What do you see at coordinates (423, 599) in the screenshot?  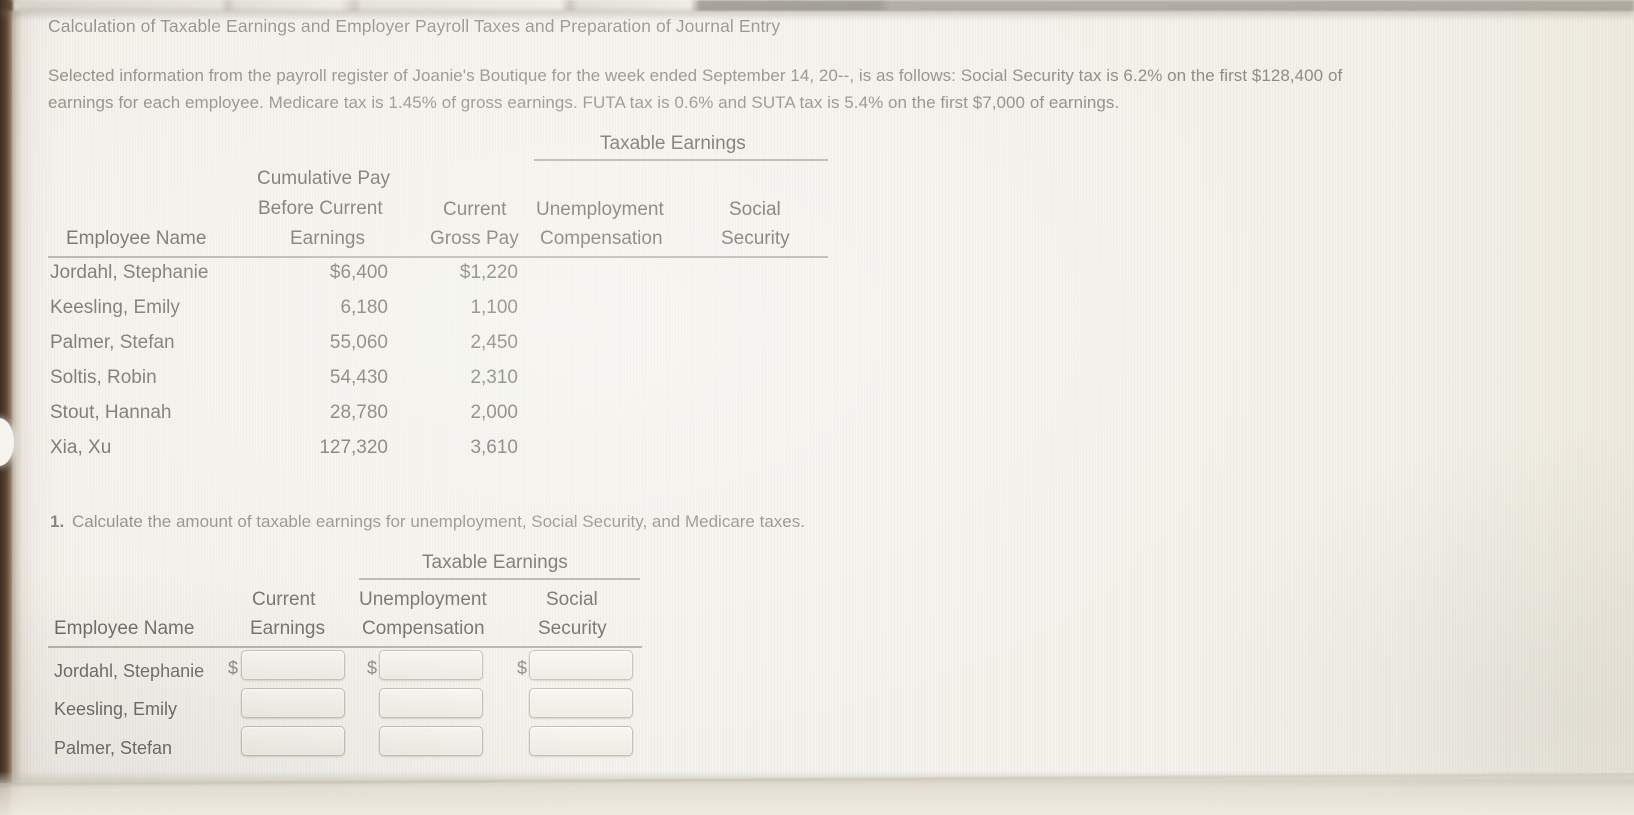 I see `answer-header-unemployment-line1: Unemployment` at bounding box center [423, 599].